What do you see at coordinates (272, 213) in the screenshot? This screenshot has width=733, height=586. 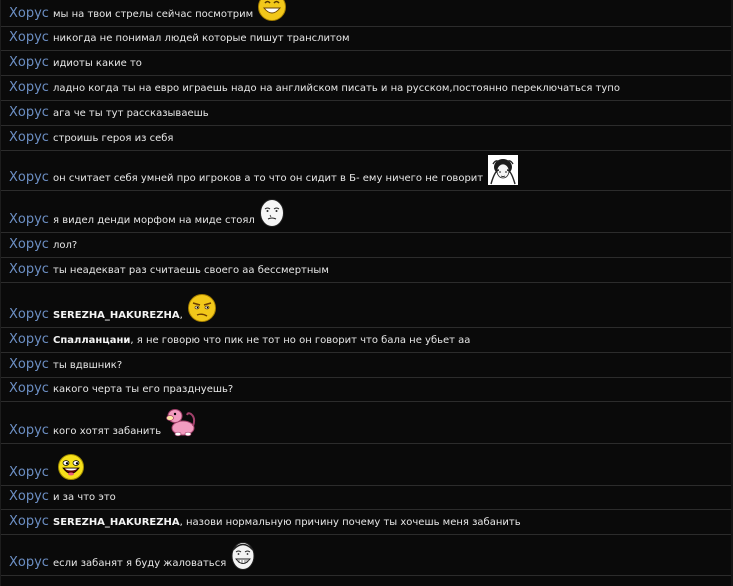 I see `okay-face-meme-icon` at bounding box center [272, 213].